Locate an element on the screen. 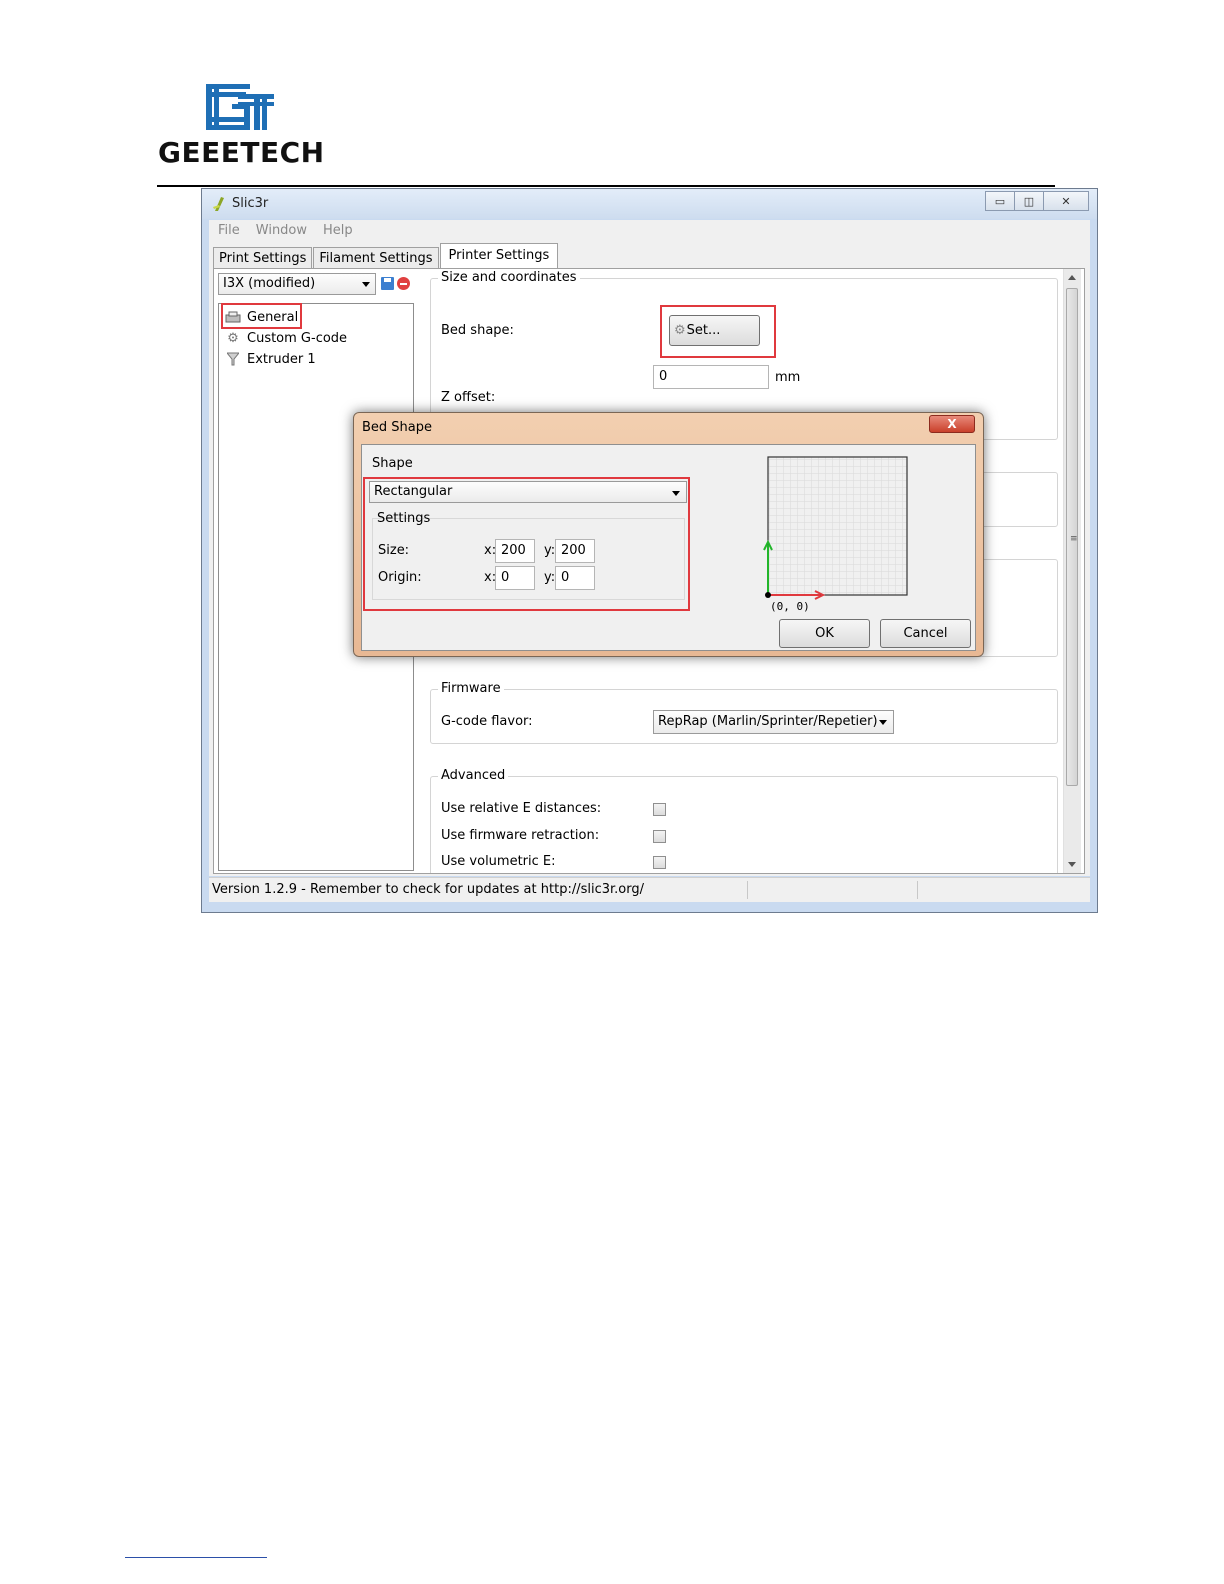 The width and height of the screenshot is (1224, 1584). menu-file: File is located at coordinates (229, 230).